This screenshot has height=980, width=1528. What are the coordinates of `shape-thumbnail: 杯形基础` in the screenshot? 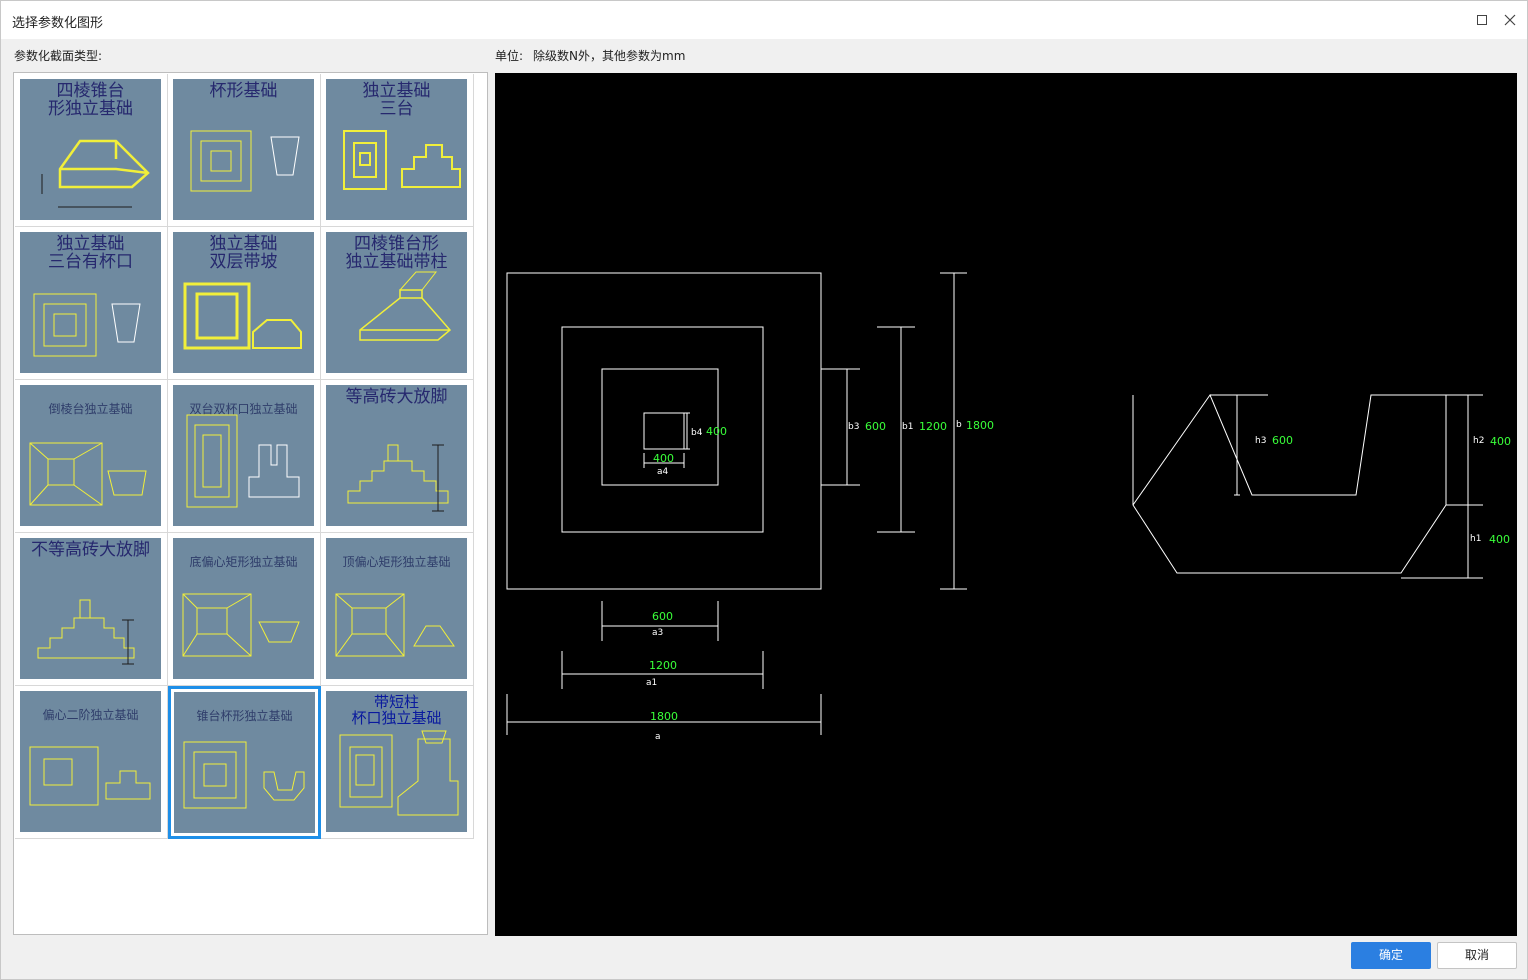 It's located at (243, 149).